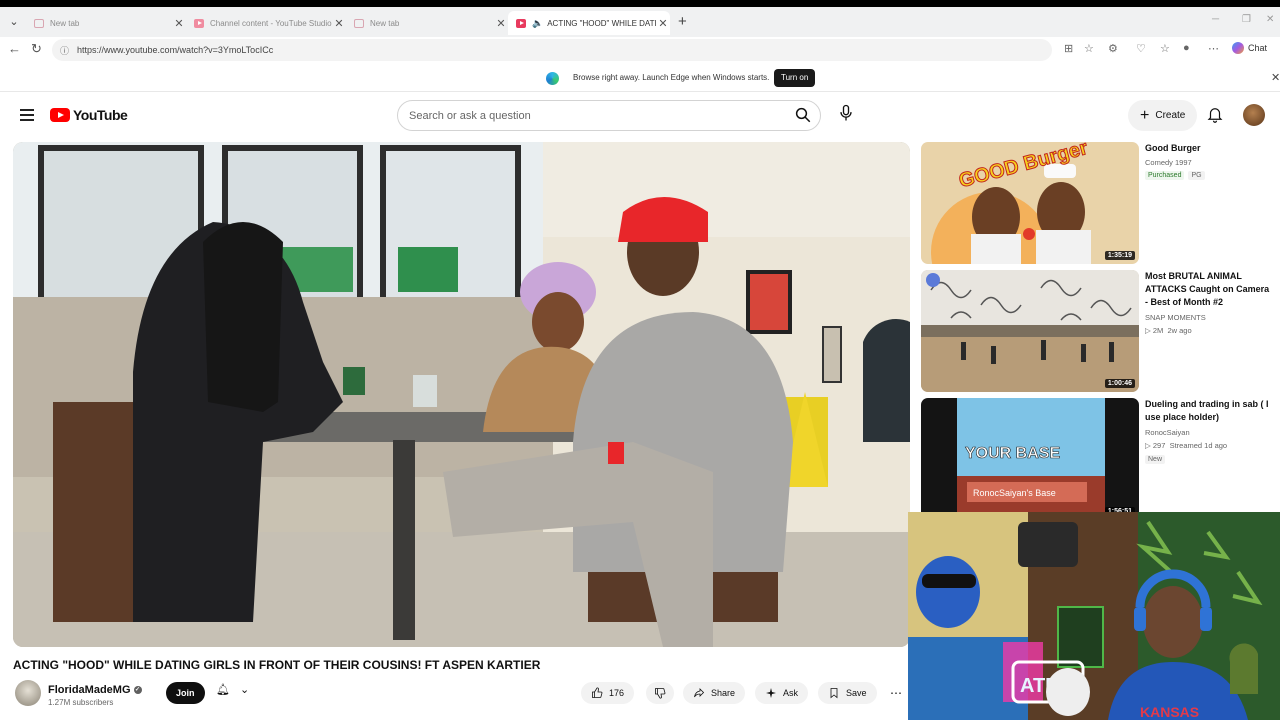 The width and height of the screenshot is (1280, 720). I want to click on share-icon, so click(699, 693).